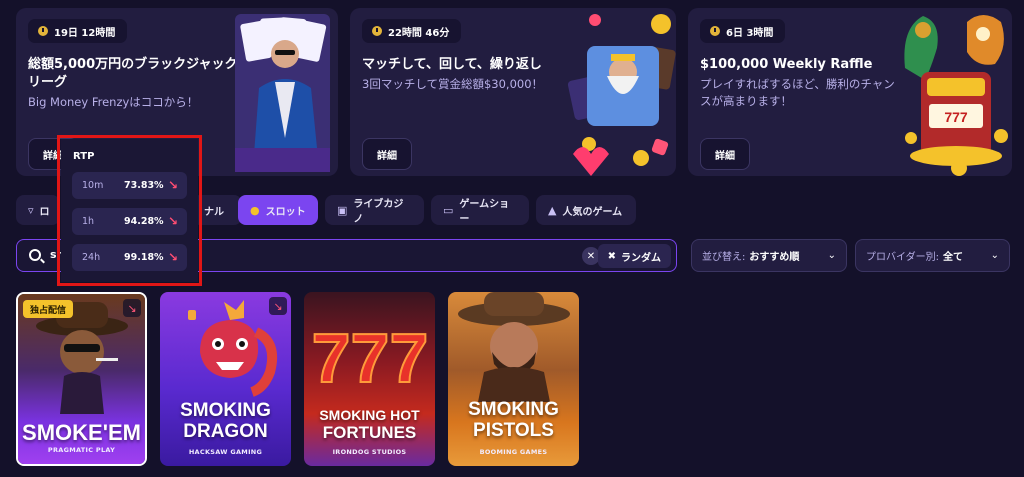 The image size is (1024, 477). Describe the element at coordinates (81, 450) in the screenshot. I see `game-studio: PRAGMATIC PLAY` at that location.